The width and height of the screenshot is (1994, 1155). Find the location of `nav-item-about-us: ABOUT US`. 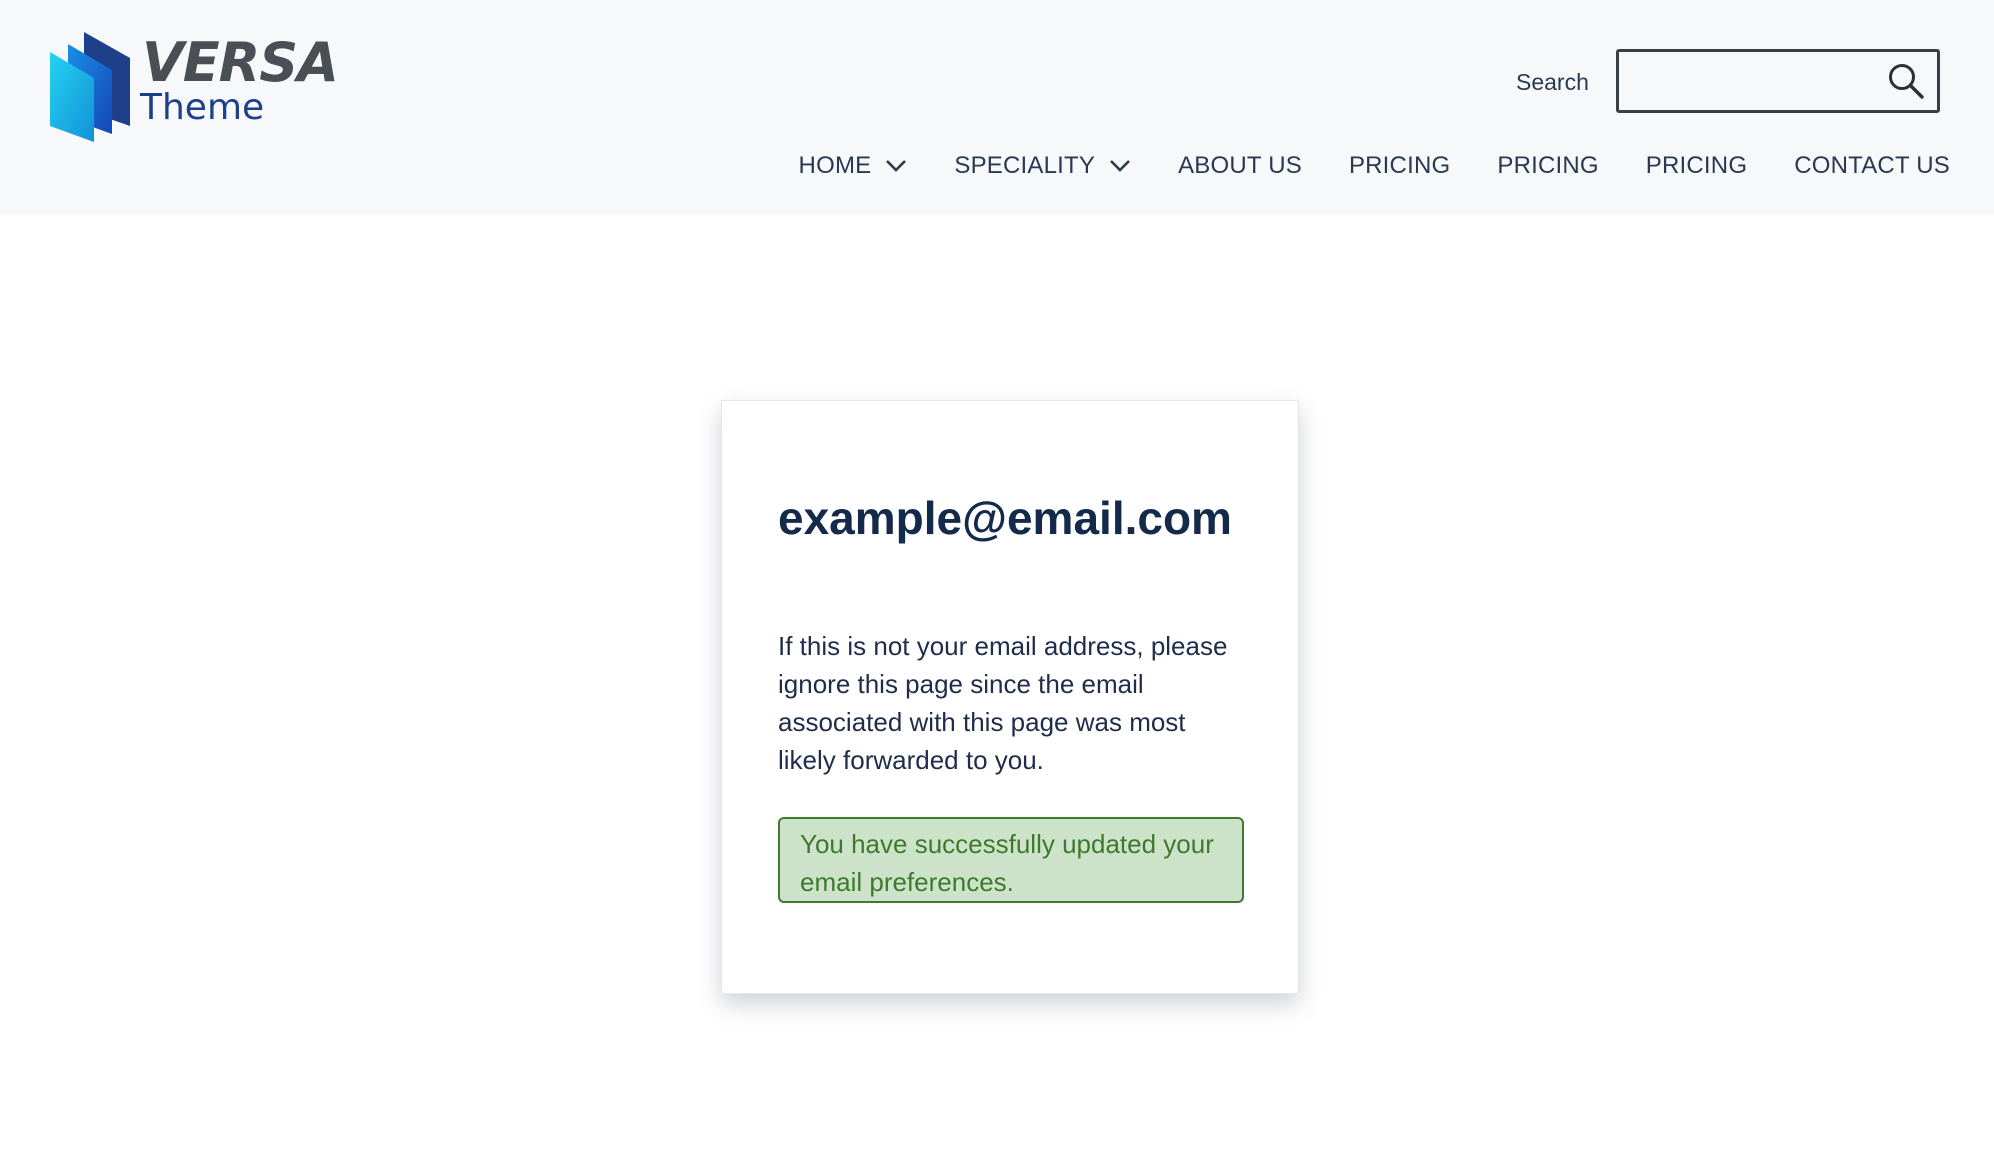

nav-item-about-us: ABOUT US is located at coordinates (1240, 166).